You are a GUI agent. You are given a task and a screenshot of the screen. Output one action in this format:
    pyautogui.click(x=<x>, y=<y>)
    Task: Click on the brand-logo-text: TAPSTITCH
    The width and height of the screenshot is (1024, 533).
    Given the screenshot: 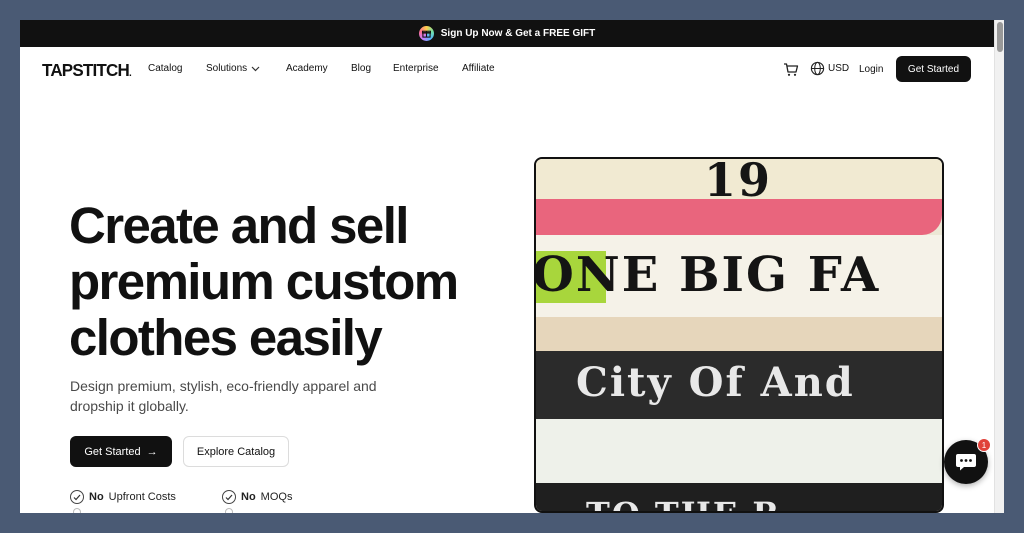 What is the action you would take?
    pyautogui.click(x=86, y=70)
    